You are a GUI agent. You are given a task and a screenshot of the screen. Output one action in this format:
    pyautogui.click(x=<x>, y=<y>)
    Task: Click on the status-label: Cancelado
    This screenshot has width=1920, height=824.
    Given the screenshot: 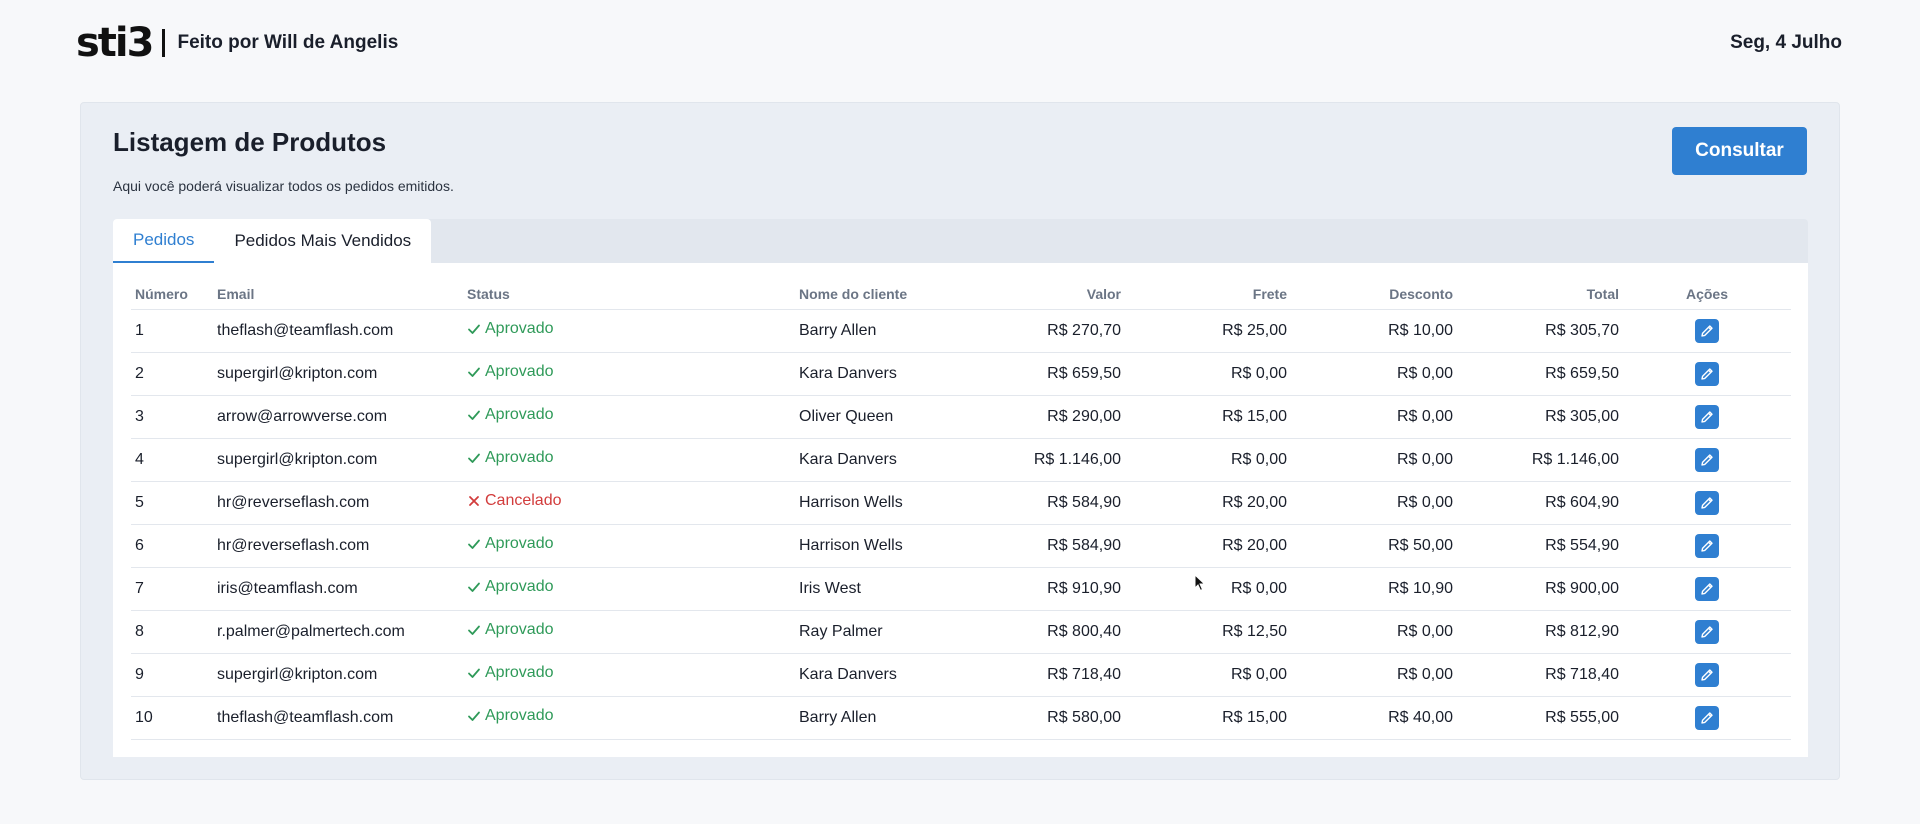 What is the action you would take?
    pyautogui.click(x=523, y=500)
    